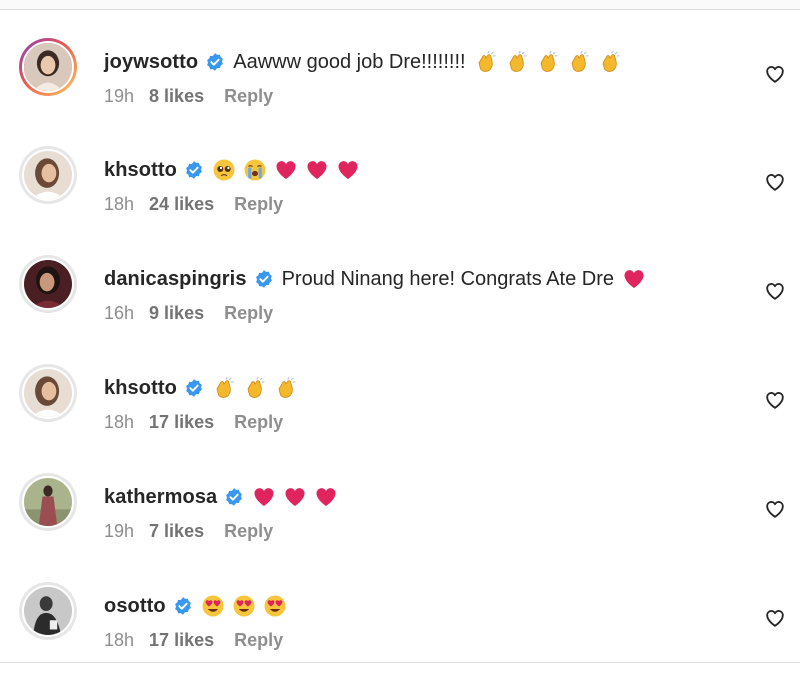 The image size is (800, 682). I want to click on avatar-story-ring, so click(48, 67).